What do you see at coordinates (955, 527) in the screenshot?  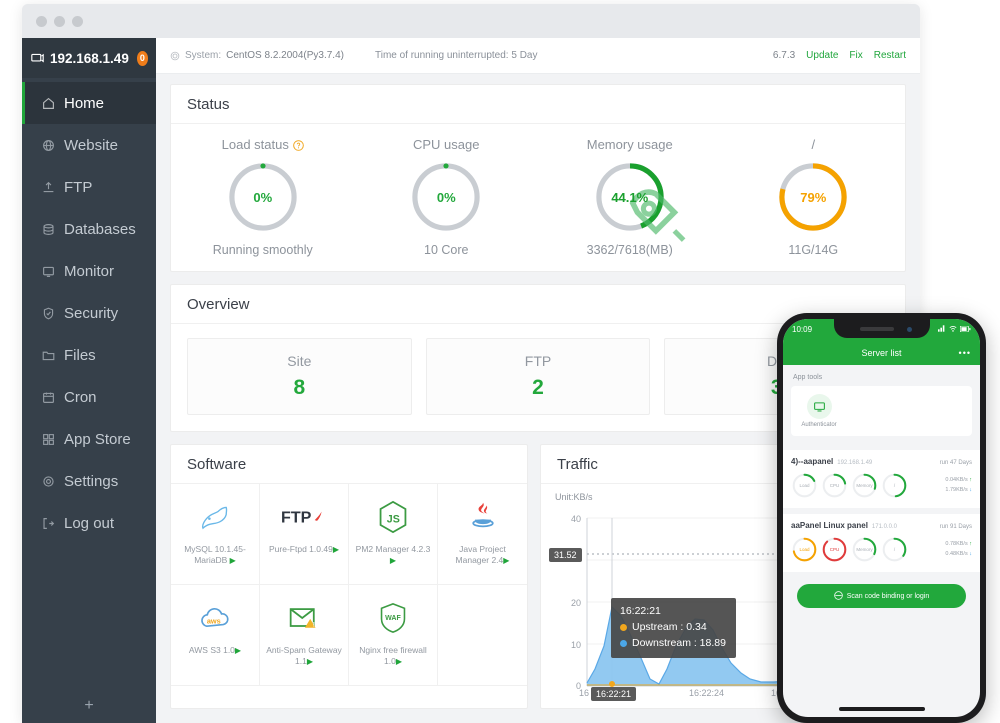 I see `server-uptime: run 91 Days` at bounding box center [955, 527].